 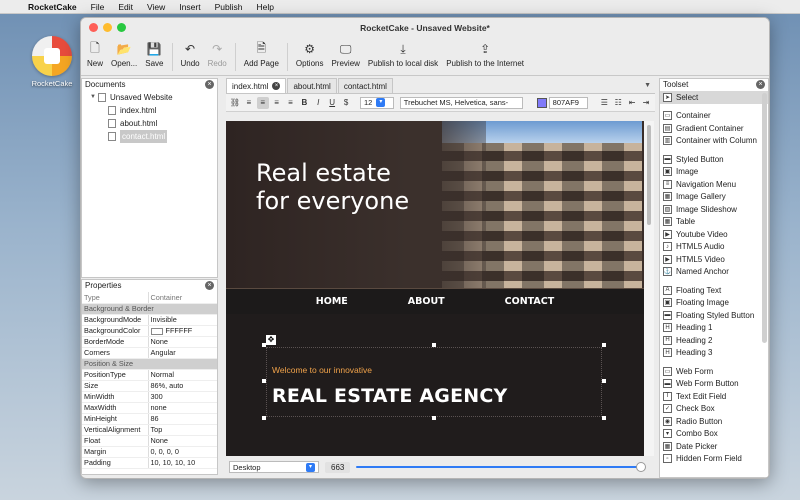 I want to click on tree-root: ▼ Unsaved Website, so click(x=153, y=97).